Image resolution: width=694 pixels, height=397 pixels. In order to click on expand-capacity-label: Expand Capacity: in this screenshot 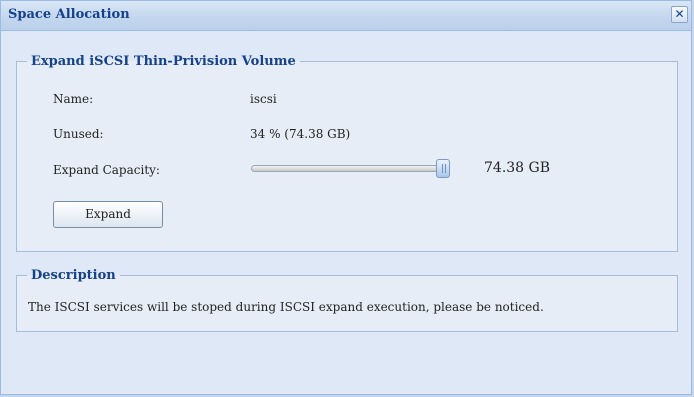, I will do `click(106, 170)`.